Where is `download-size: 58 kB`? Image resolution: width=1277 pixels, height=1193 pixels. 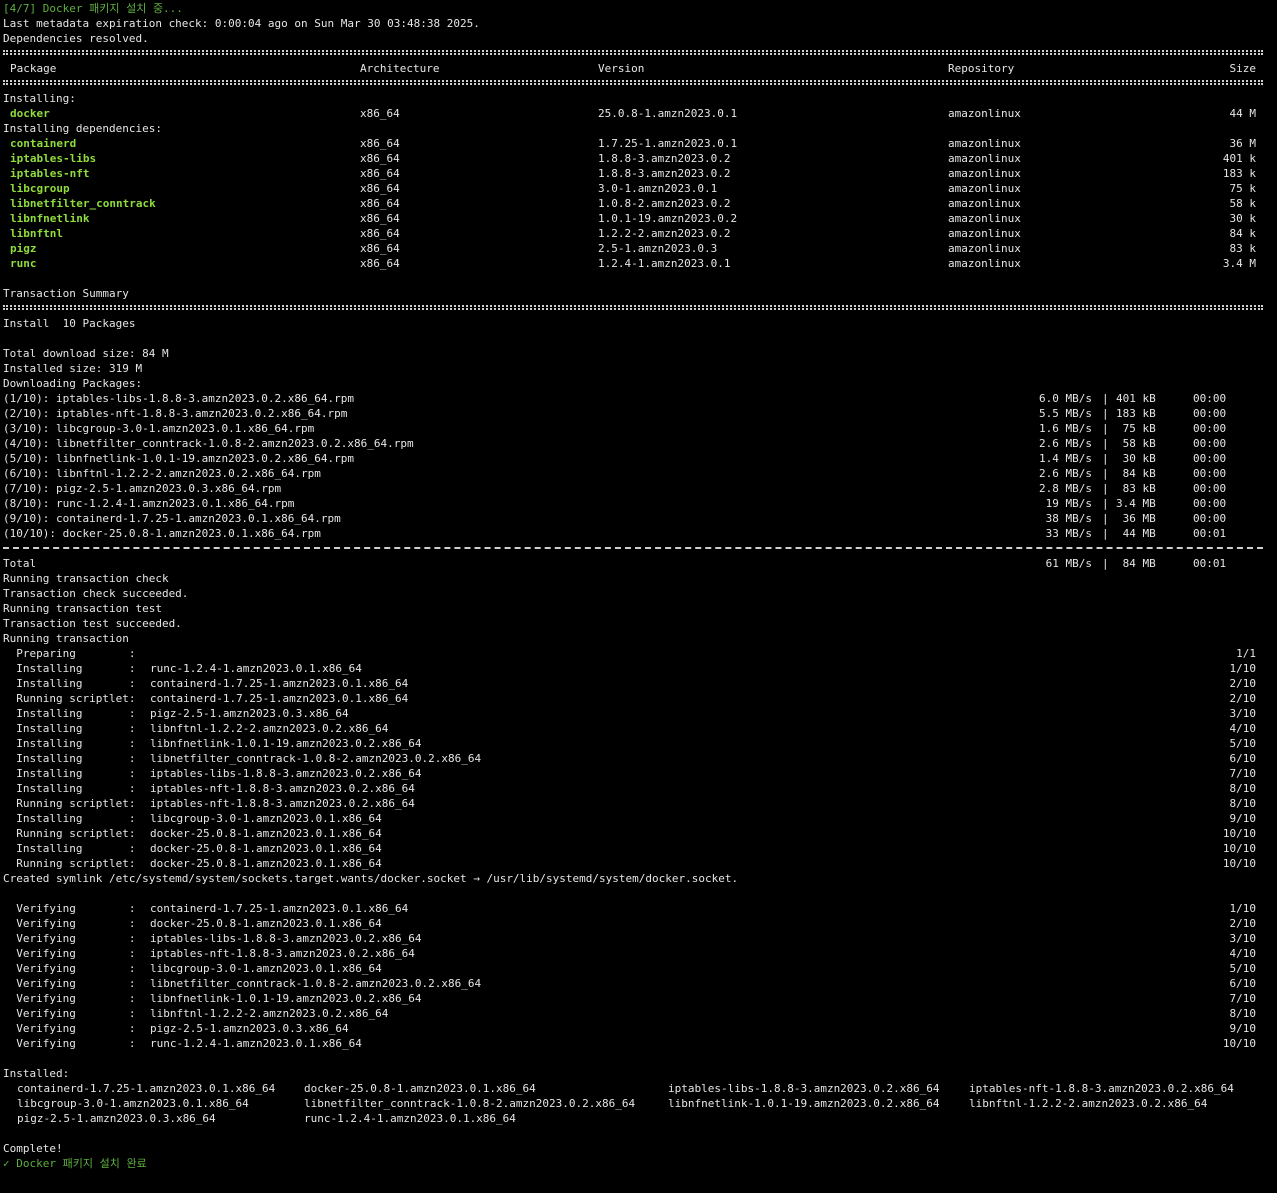
download-size: 58 kB is located at coordinates (1136, 443).